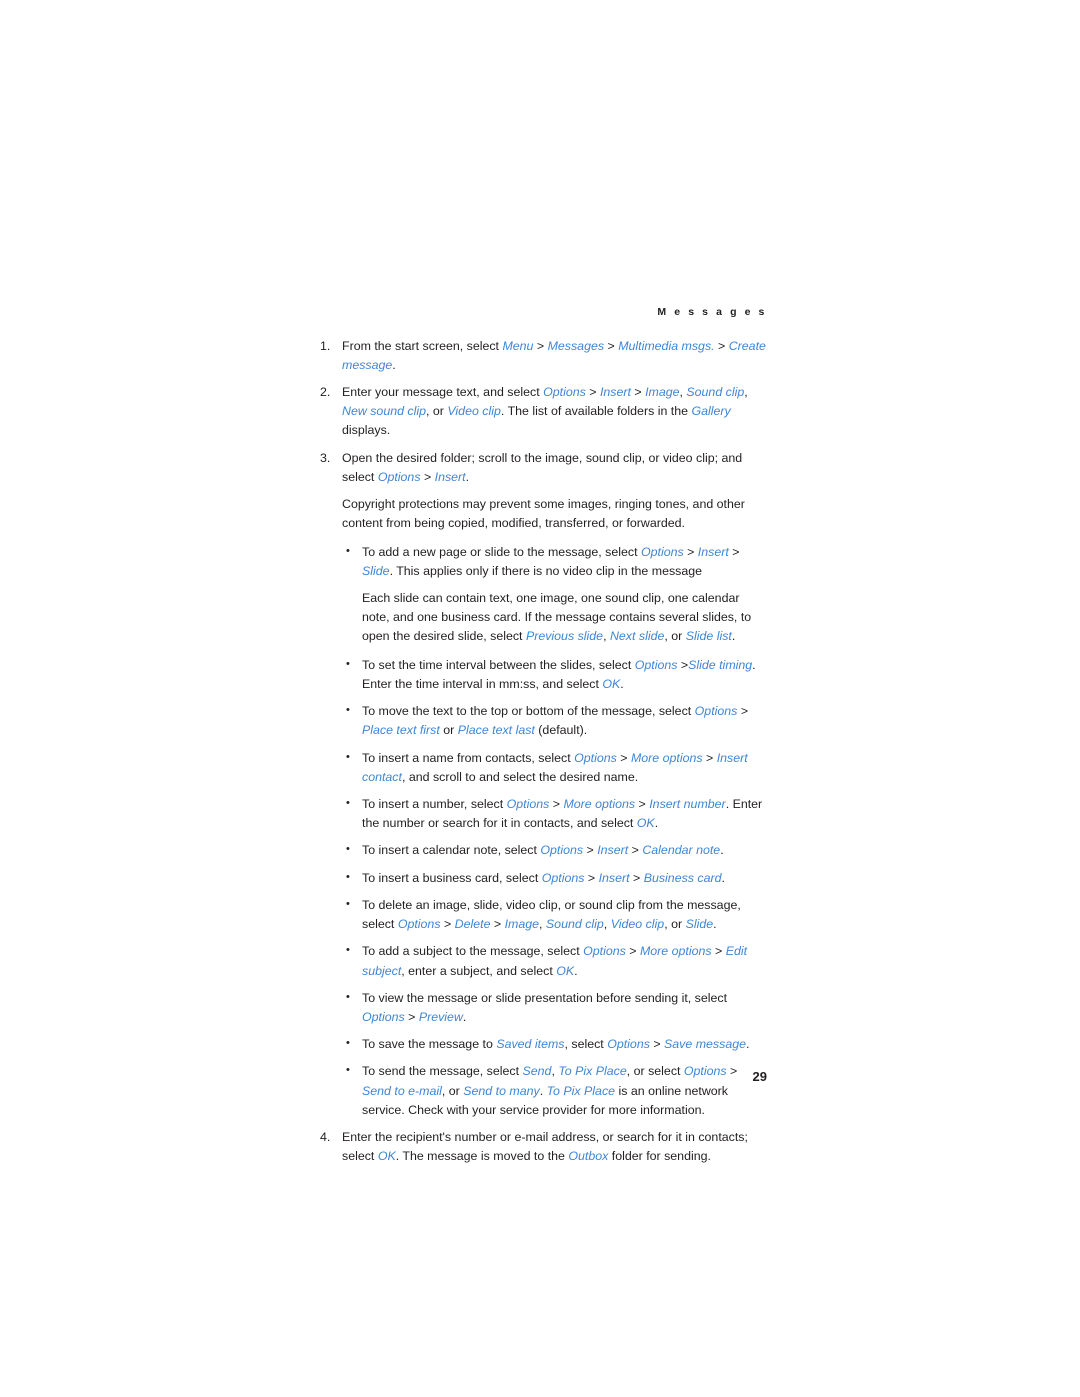 This screenshot has width=1080, height=1397. I want to click on body-text: To insert a name from contacts, select, so click(468, 757).